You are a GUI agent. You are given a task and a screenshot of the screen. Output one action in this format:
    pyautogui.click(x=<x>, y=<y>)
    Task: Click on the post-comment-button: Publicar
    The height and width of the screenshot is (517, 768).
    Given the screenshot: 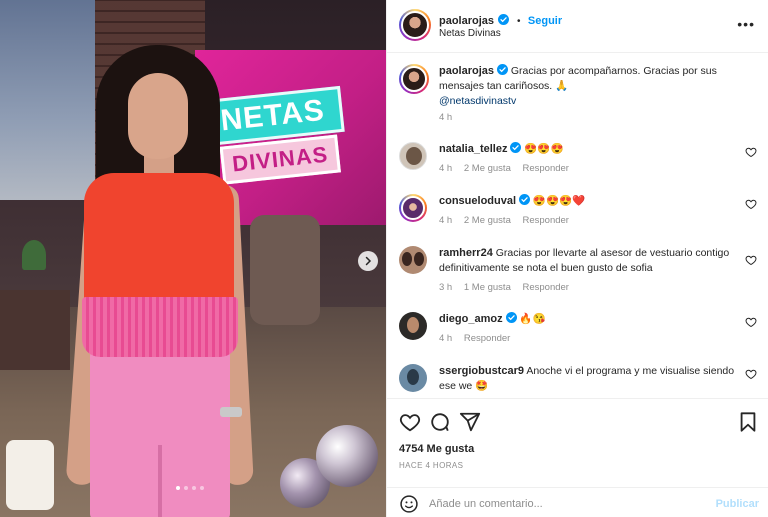 What is the action you would take?
    pyautogui.click(x=737, y=504)
    